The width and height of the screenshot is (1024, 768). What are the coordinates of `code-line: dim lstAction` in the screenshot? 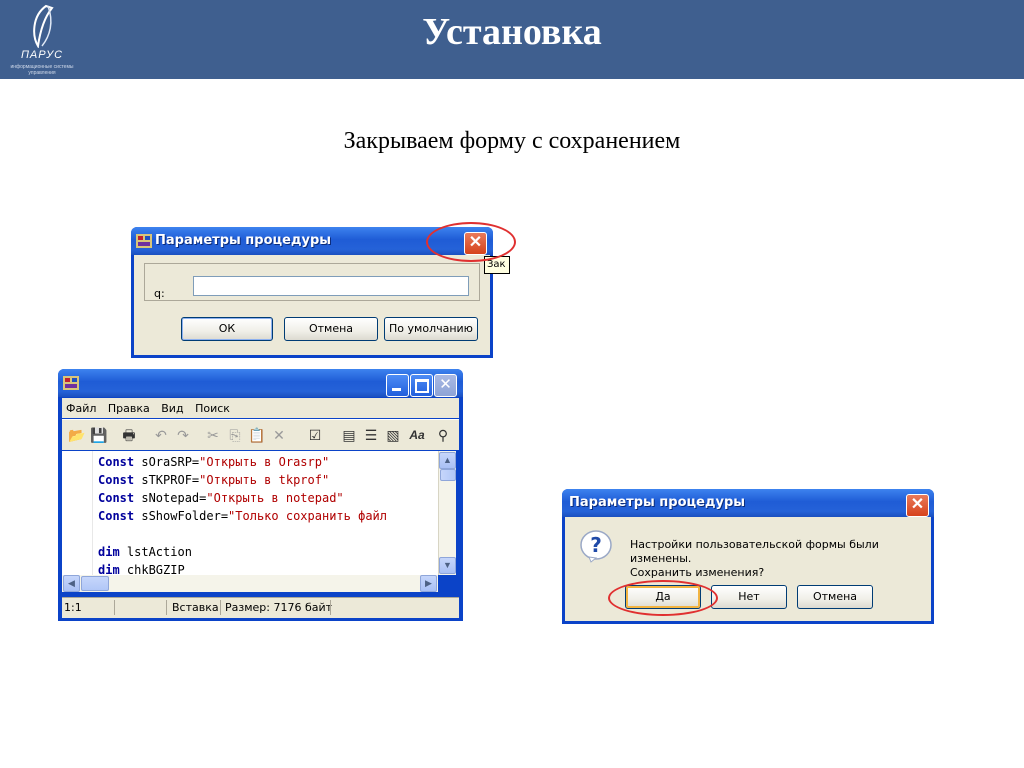 It's located at (242, 552).